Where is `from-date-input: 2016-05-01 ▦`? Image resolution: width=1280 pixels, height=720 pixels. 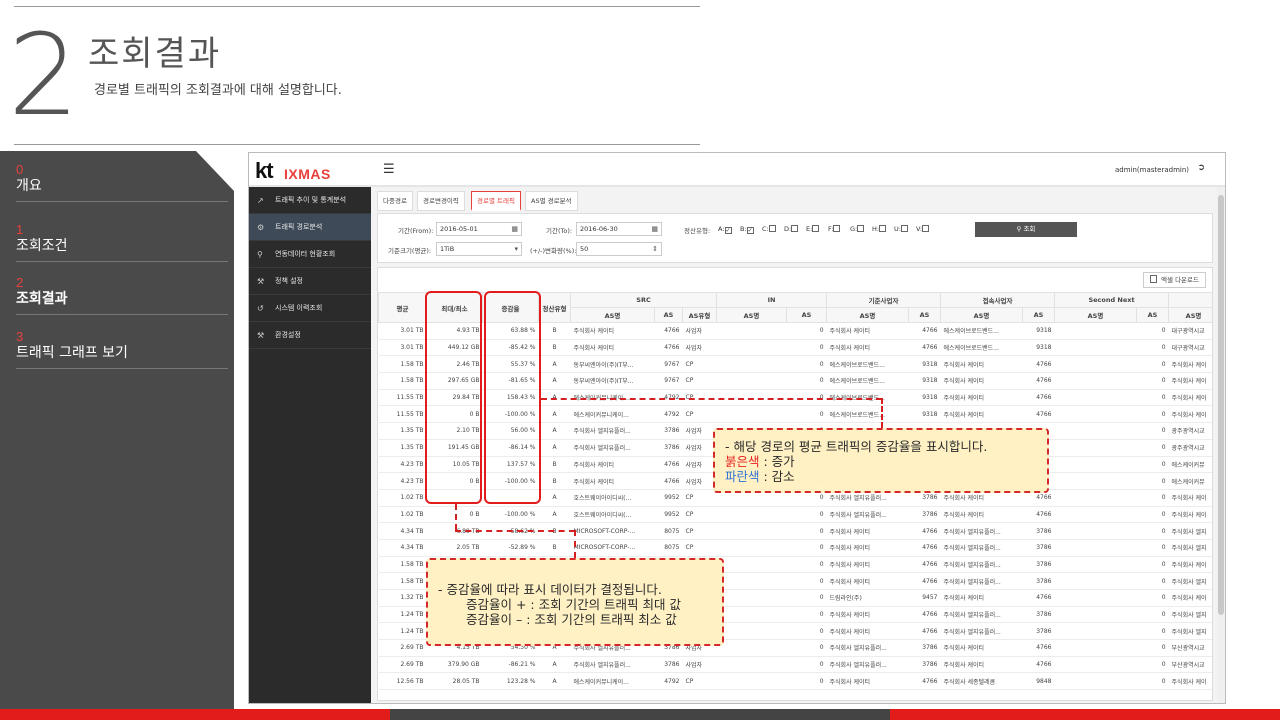 from-date-input: 2016-05-01 ▦ is located at coordinates (479, 229).